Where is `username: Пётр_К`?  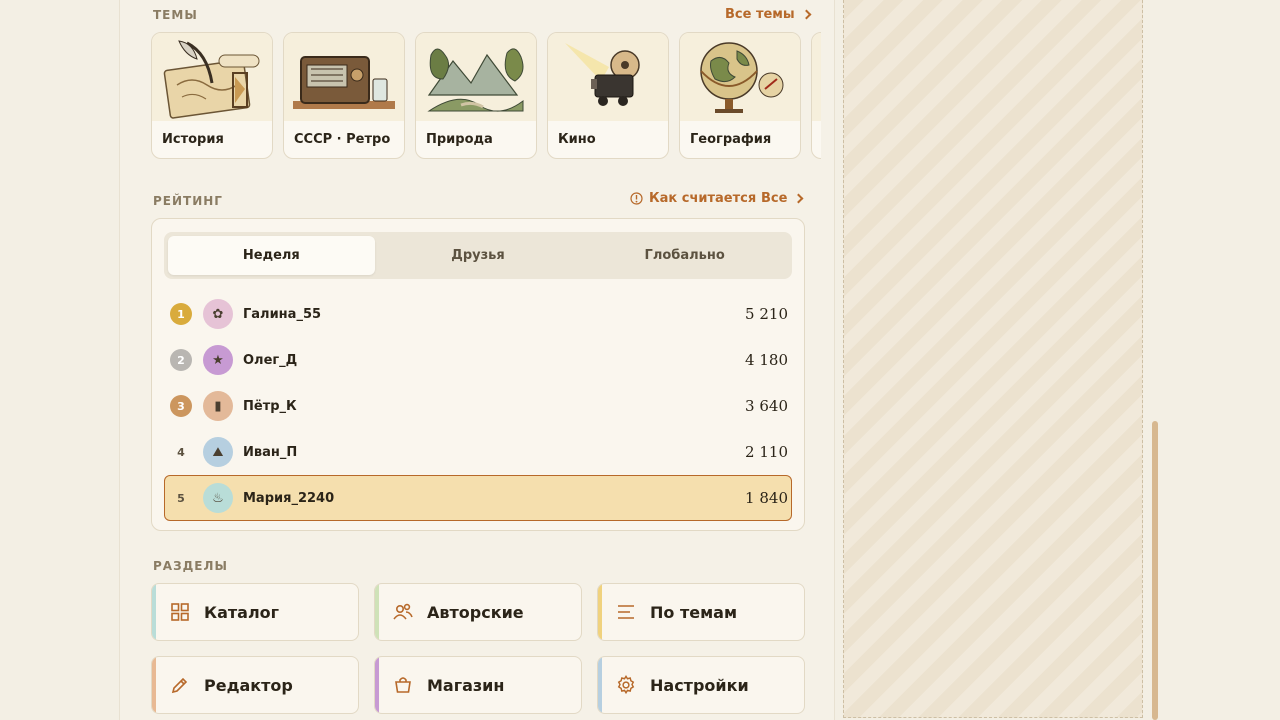 username: Пётр_К is located at coordinates (270, 406).